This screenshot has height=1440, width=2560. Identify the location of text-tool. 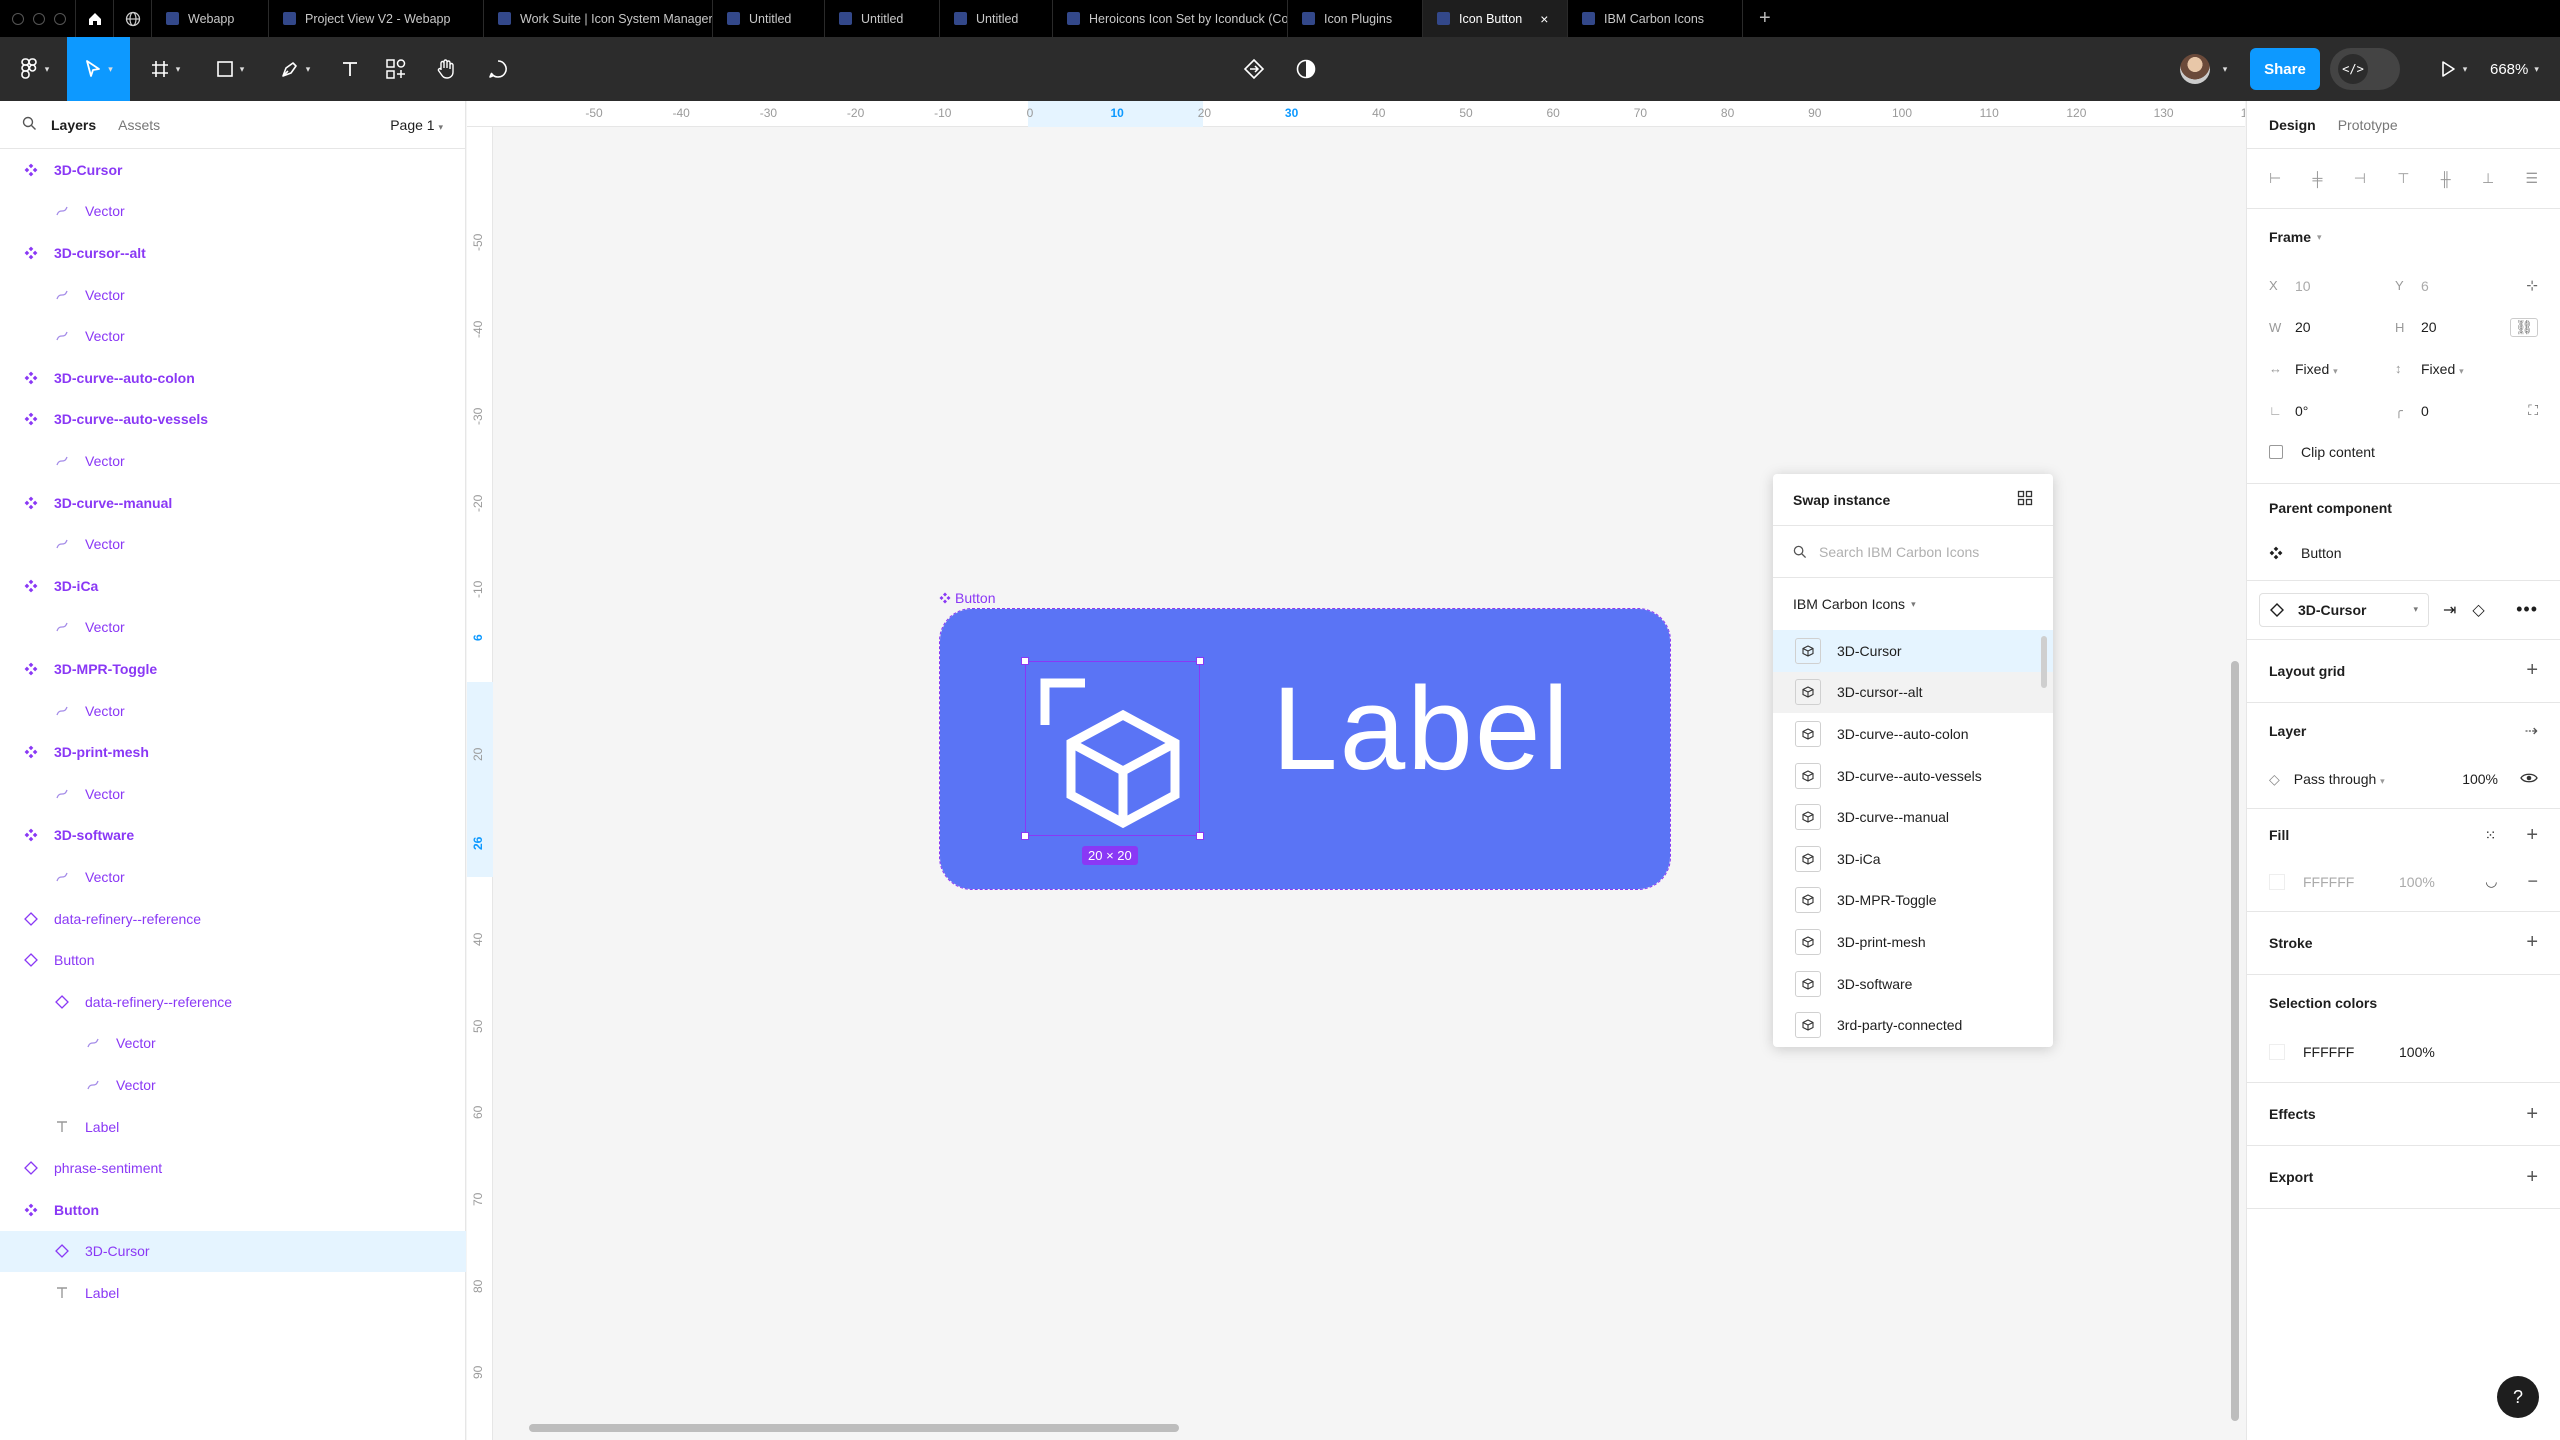
(350, 69).